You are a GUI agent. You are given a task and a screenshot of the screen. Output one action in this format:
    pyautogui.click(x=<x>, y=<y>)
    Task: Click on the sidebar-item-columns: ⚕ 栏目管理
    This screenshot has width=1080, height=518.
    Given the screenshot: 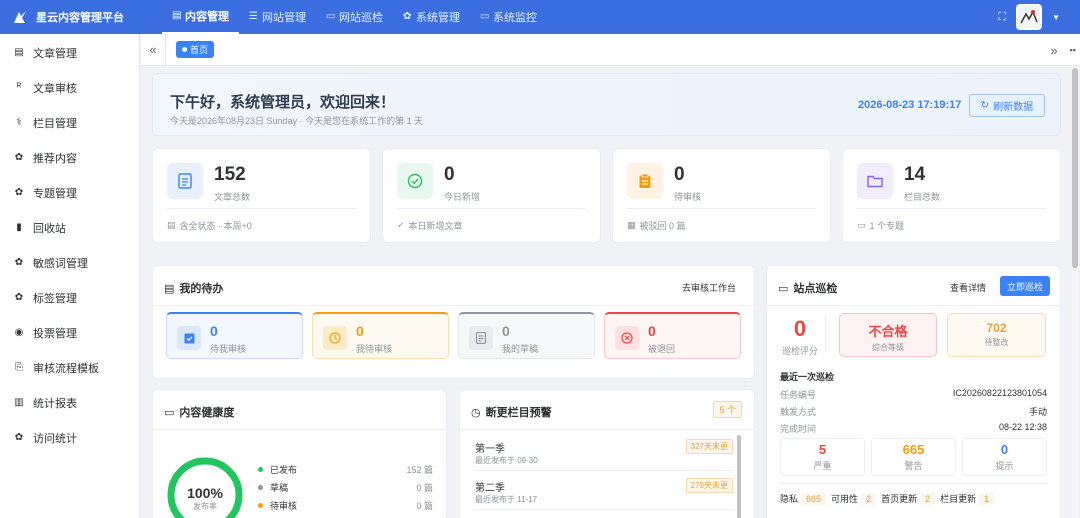 What is the action you would take?
    pyautogui.click(x=69, y=122)
    